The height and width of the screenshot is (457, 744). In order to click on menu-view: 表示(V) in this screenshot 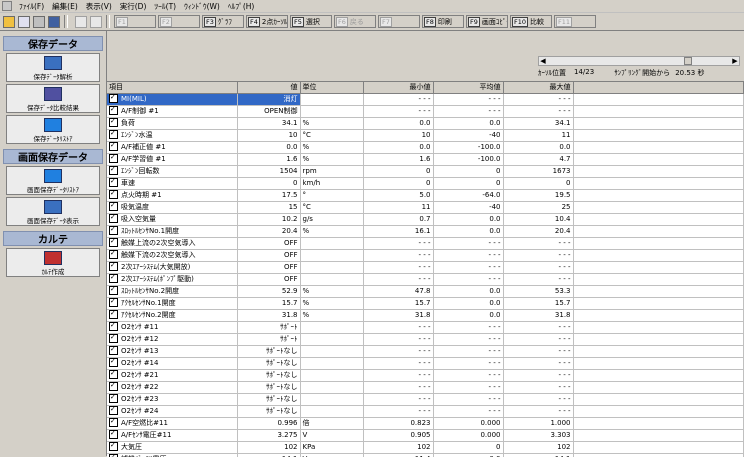, I will do `click(99, 6)`.